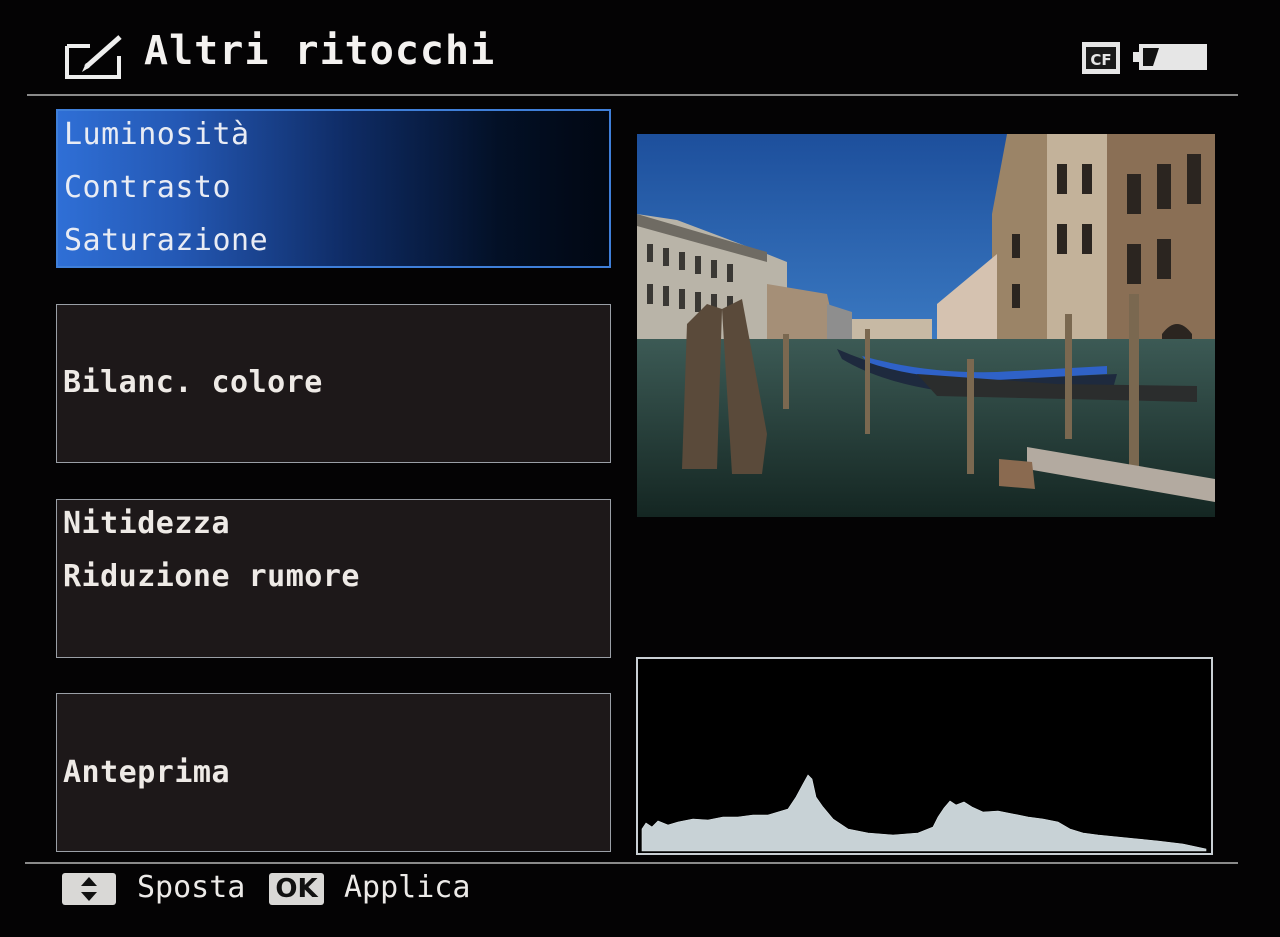  I want to click on luminance-histogram, so click(924, 756).